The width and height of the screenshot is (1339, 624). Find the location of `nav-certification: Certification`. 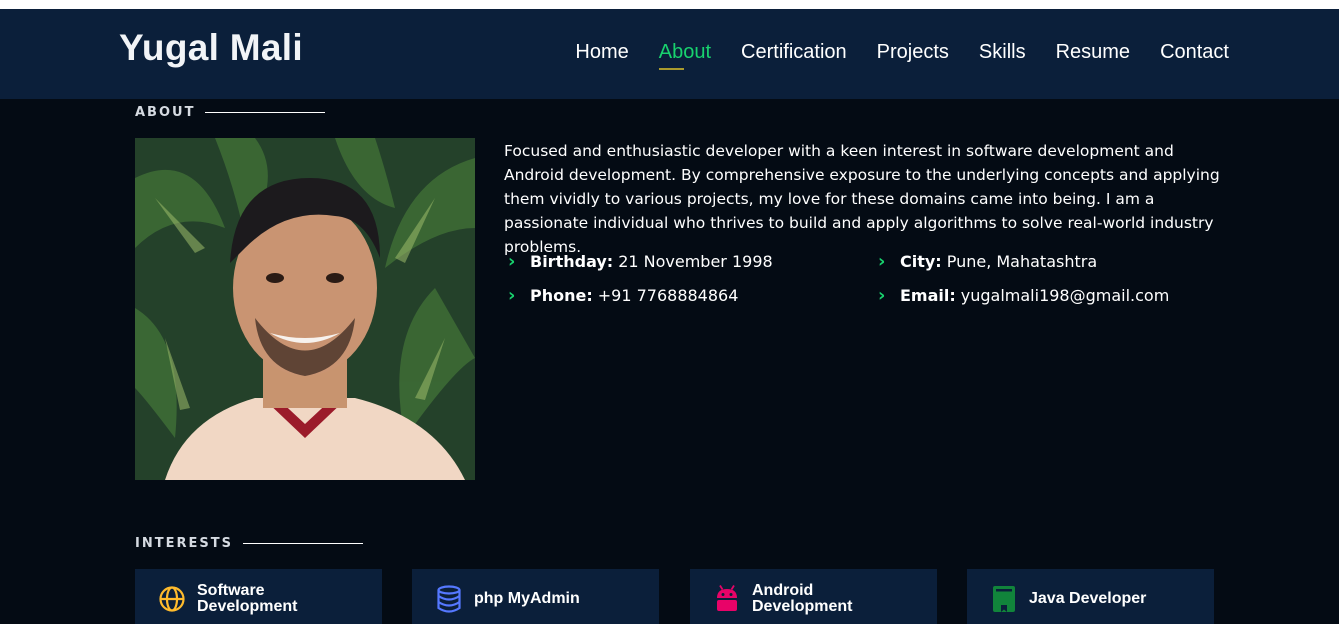

nav-certification: Certification is located at coordinates (794, 55).